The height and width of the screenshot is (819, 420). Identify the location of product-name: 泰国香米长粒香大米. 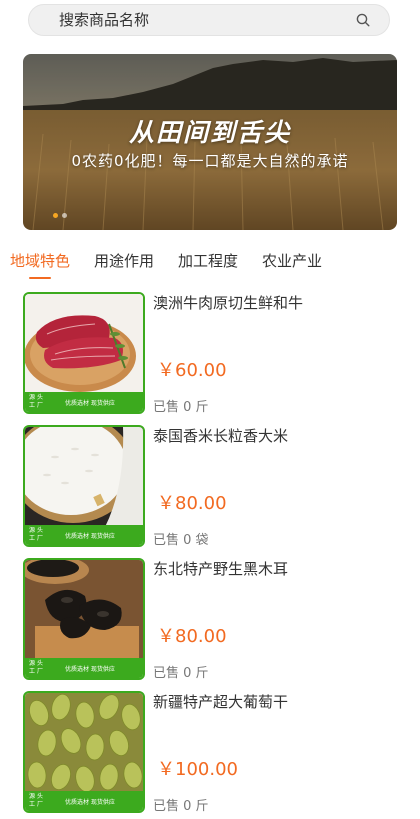
(273, 436).